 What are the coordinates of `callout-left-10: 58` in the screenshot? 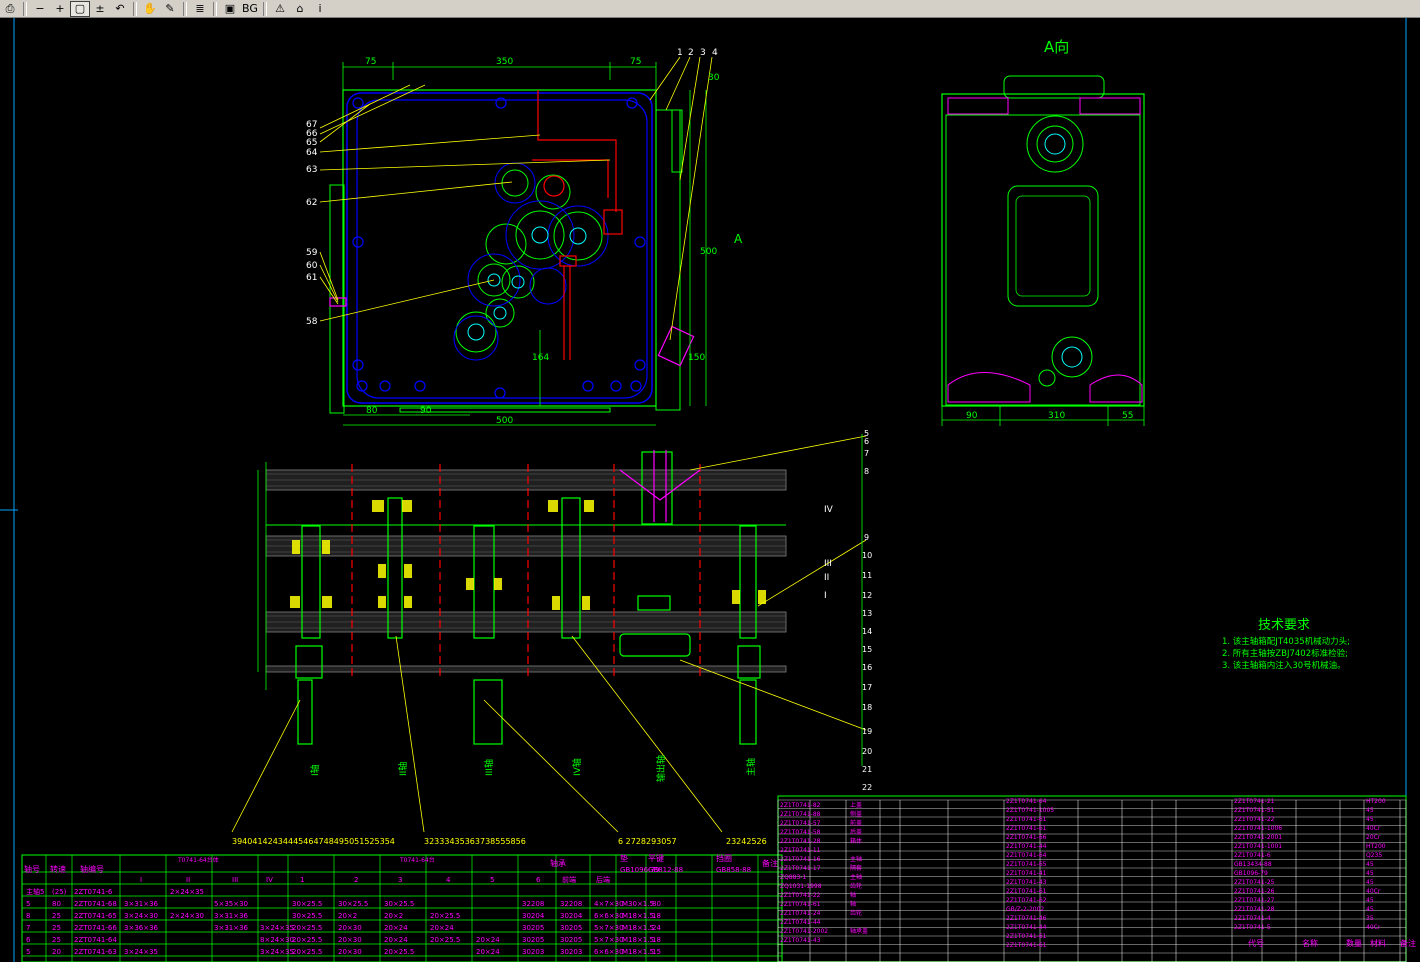 It's located at (312, 322).